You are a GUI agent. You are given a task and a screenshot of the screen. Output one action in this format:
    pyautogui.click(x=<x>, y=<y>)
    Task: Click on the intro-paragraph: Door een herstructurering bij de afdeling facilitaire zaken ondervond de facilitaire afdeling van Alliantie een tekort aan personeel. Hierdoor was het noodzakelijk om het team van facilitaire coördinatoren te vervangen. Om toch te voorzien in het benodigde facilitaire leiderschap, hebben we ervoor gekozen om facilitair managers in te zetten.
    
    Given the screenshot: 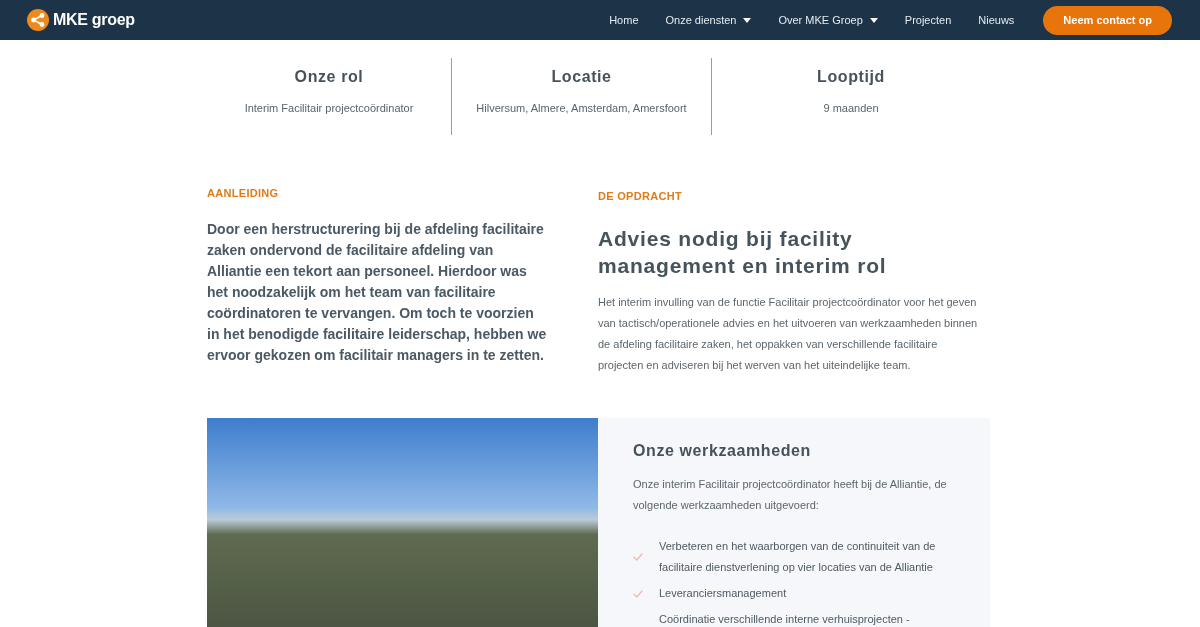 What is the action you would take?
    pyautogui.click(x=377, y=292)
    